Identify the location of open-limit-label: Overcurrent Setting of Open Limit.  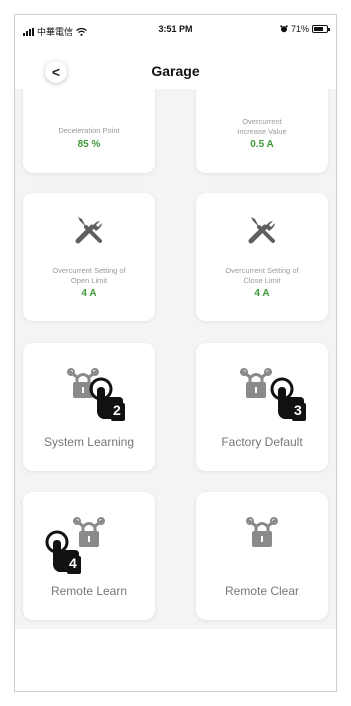
(89, 276).